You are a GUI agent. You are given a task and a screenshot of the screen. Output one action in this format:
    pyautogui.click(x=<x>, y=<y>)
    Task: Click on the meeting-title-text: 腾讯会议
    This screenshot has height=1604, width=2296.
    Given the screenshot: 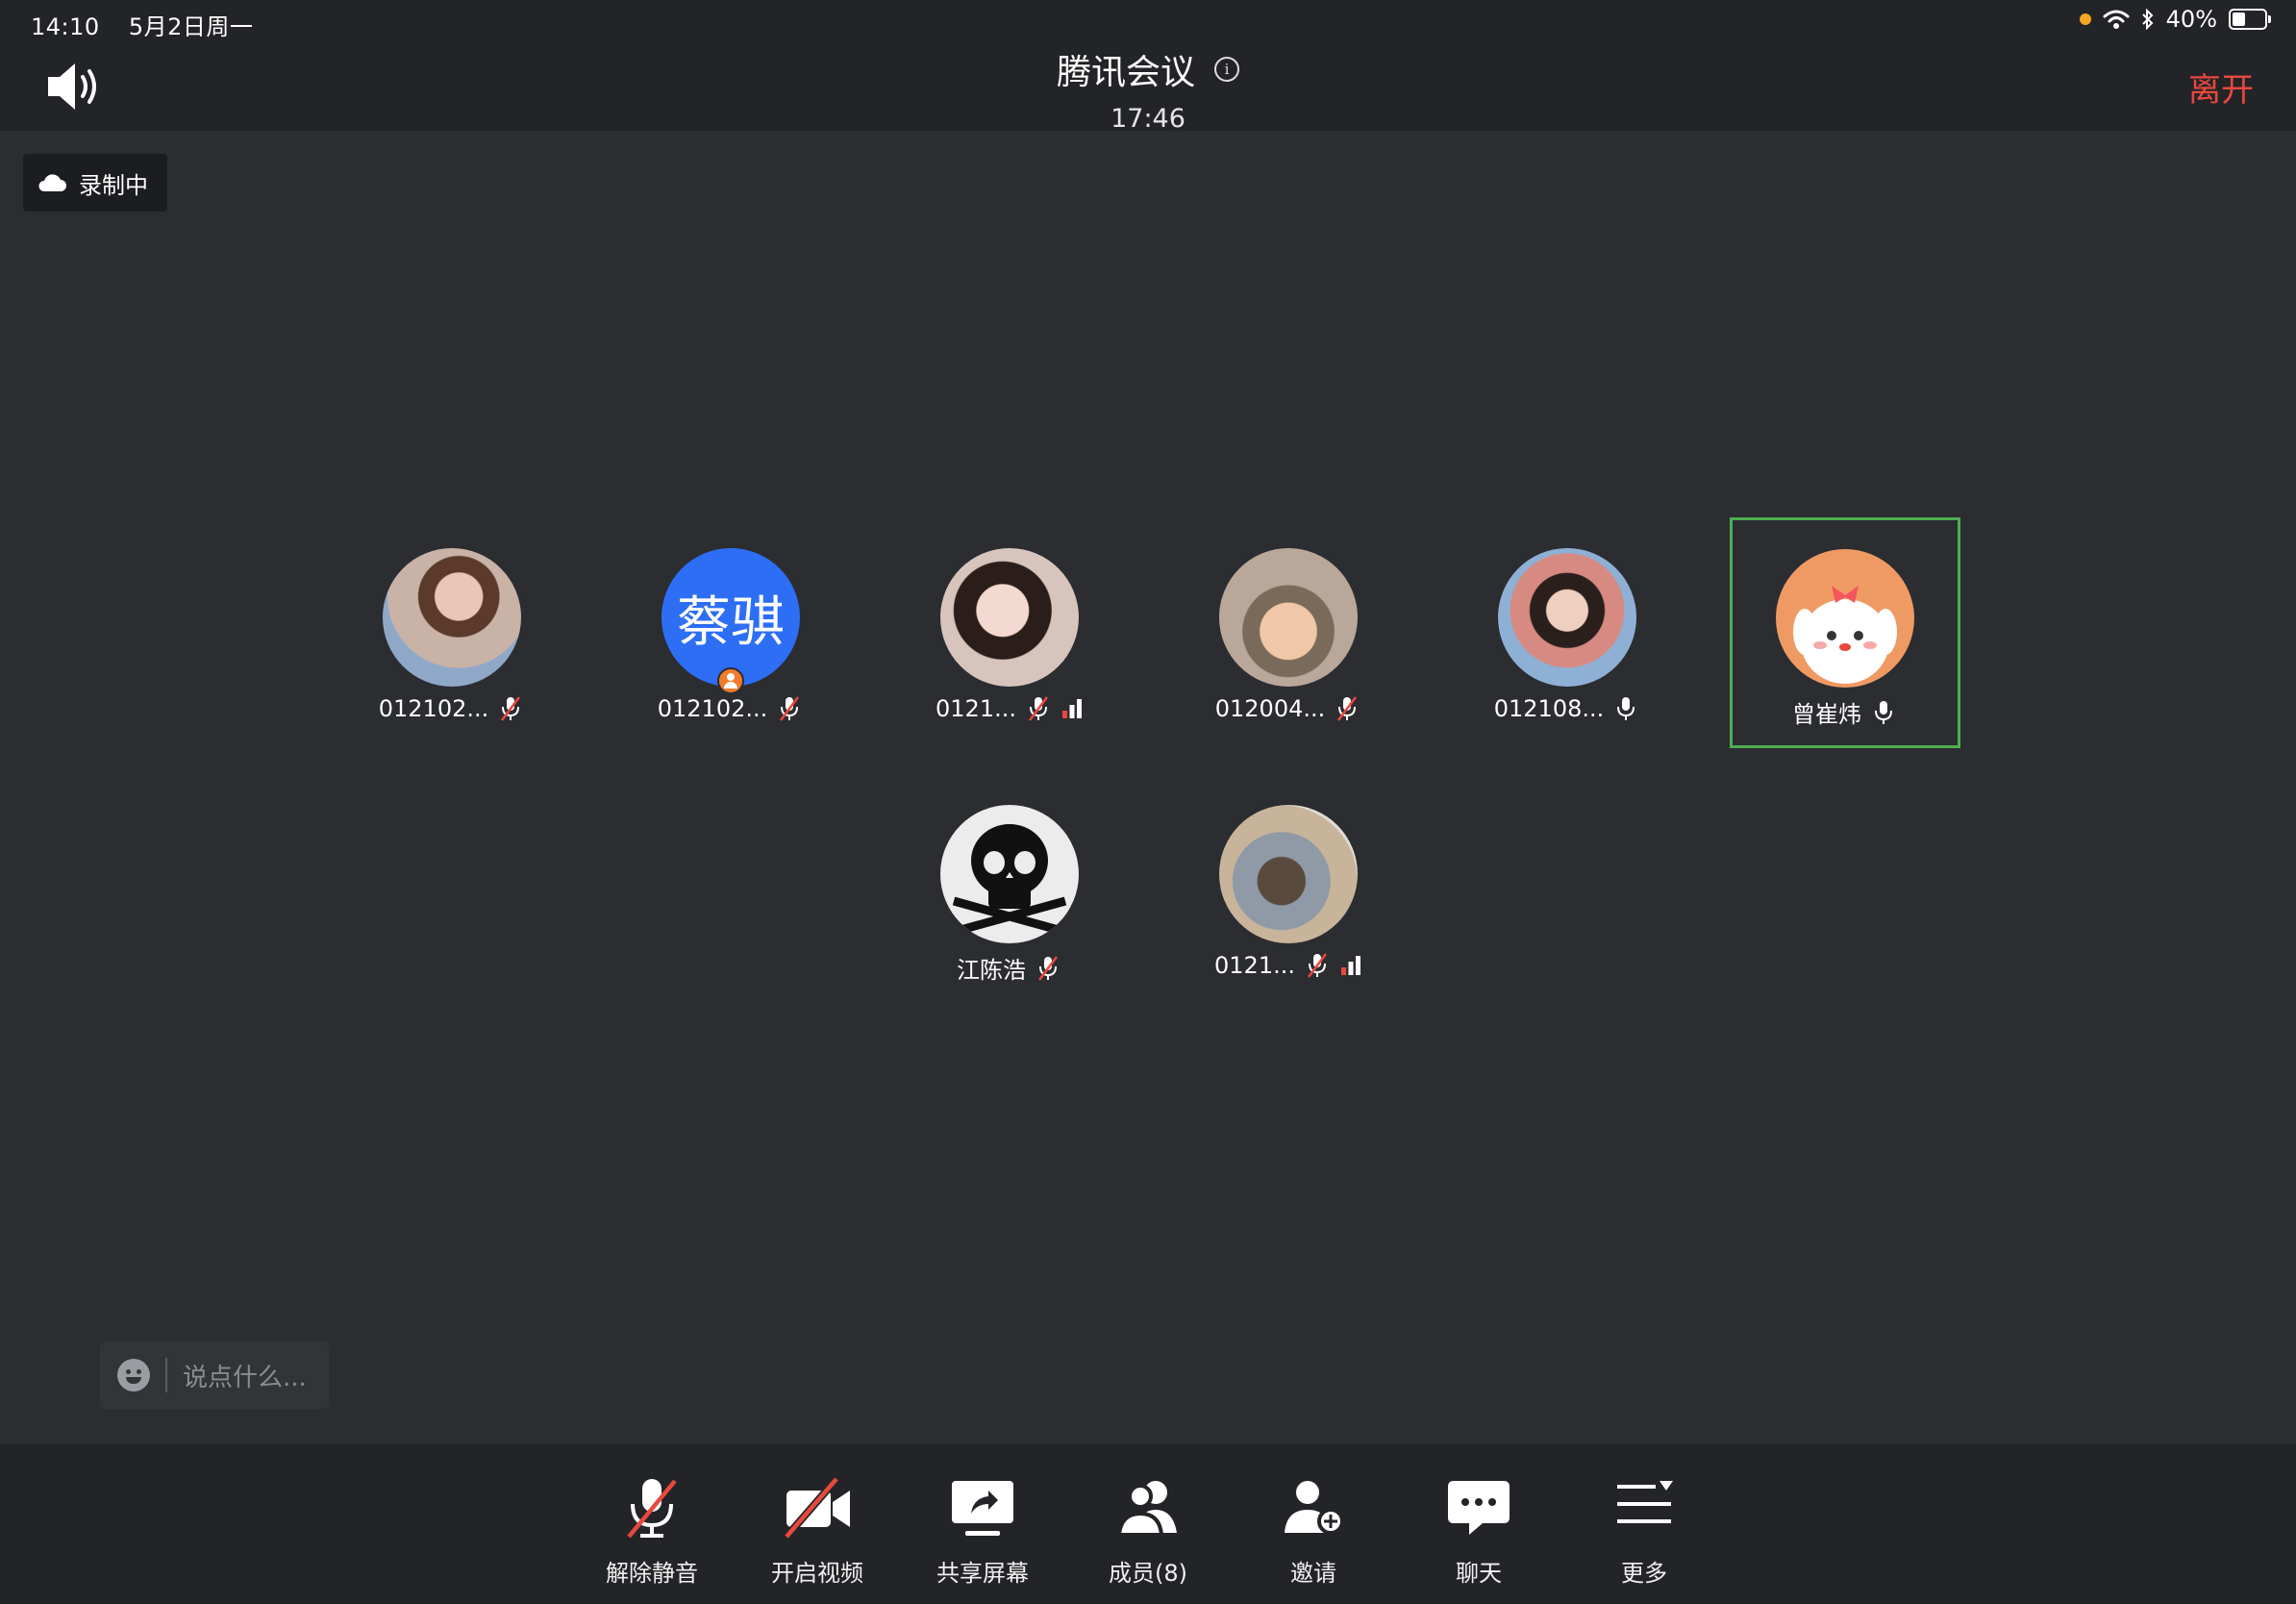 What is the action you would take?
    pyautogui.click(x=1125, y=72)
    